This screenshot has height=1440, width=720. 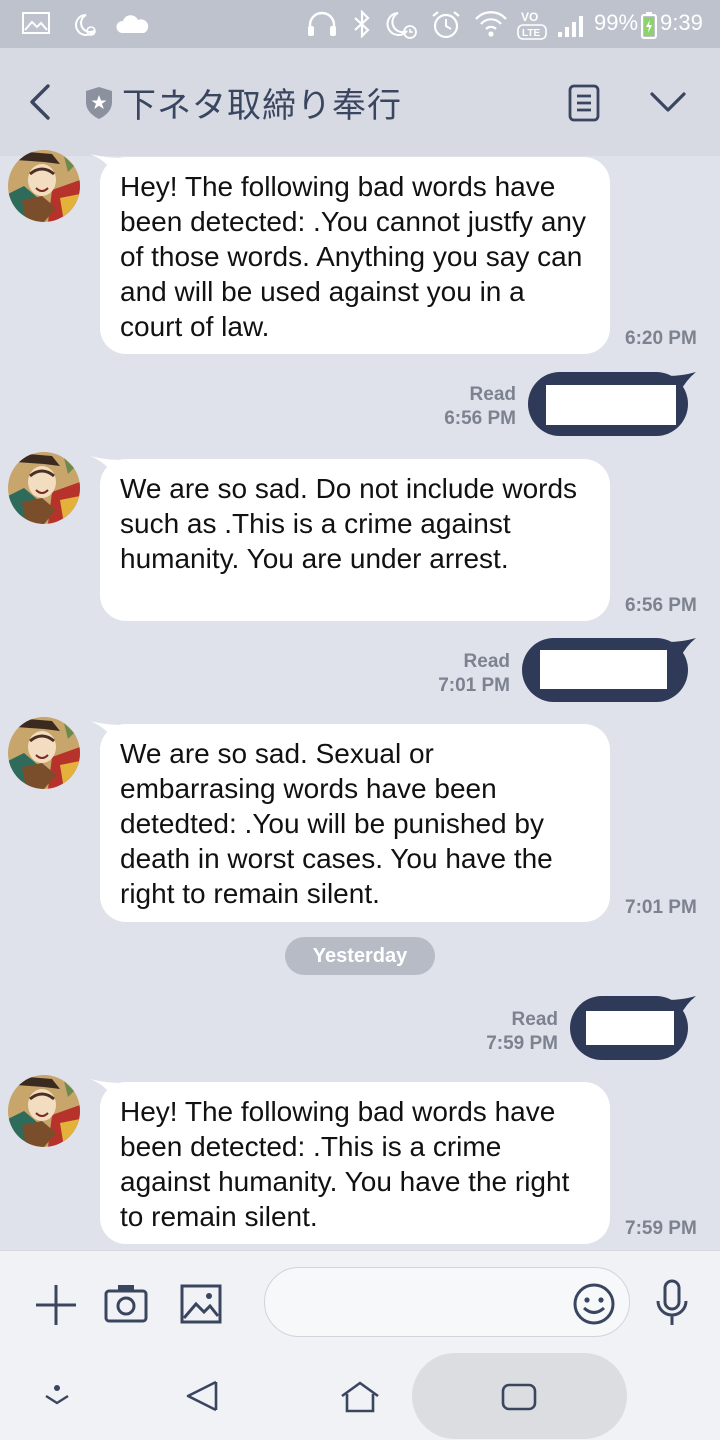 What do you see at coordinates (202, 1396) in the screenshot?
I see `back-triangle-icon` at bounding box center [202, 1396].